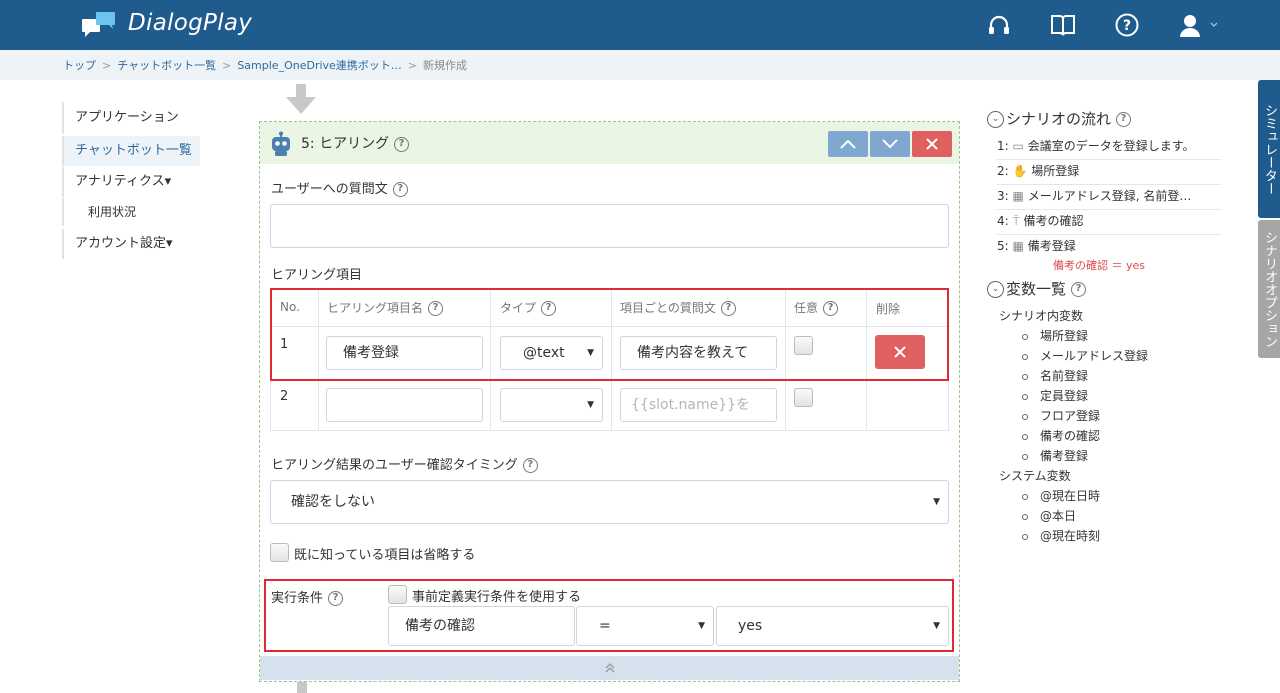  Describe the element at coordinates (355, 143) in the screenshot. I see `card-title: 5: ヒアリング?` at that location.